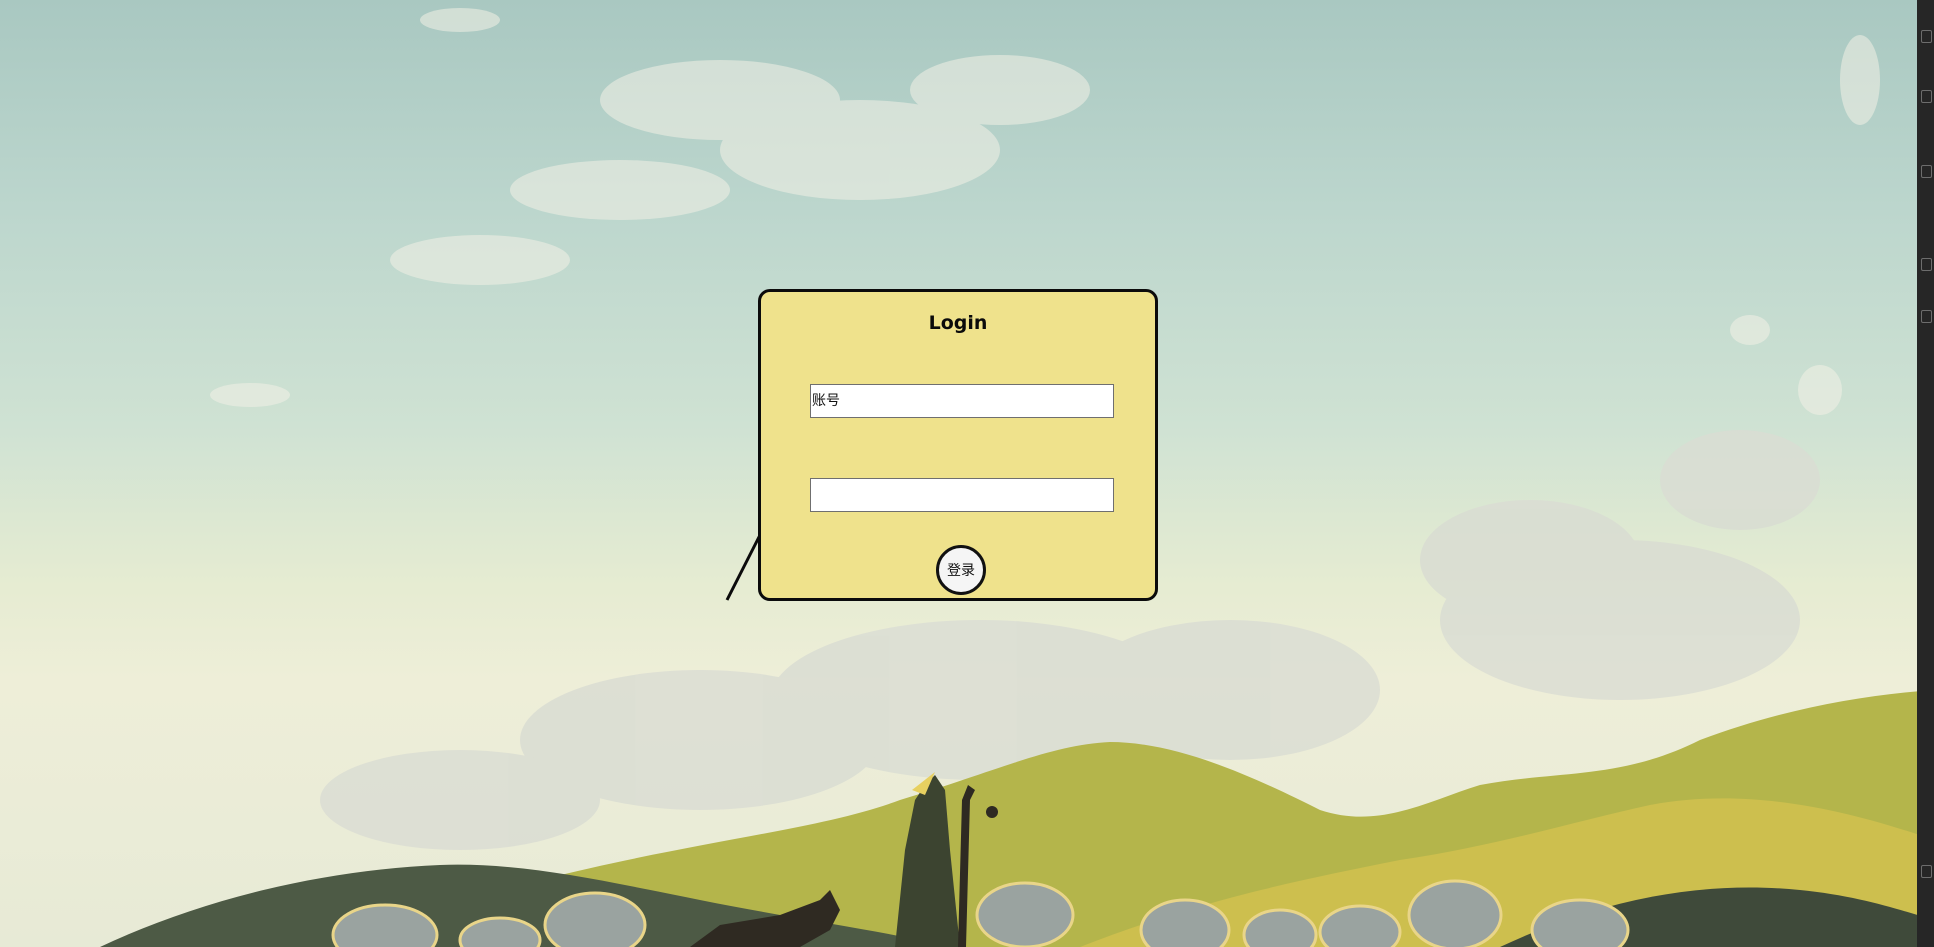 The height and width of the screenshot is (947, 1934). What do you see at coordinates (962, 495) in the screenshot?
I see `password-input` at bounding box center [962, 495].